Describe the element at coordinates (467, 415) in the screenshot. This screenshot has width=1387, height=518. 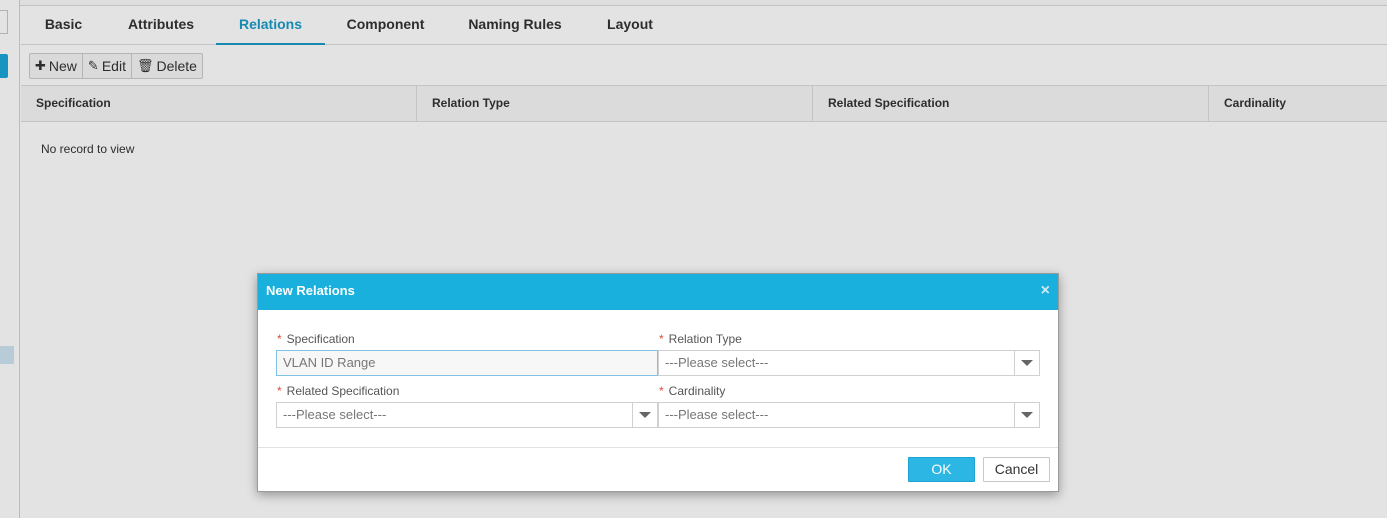
I see `related-specification-select: ---Please select---` at that location.